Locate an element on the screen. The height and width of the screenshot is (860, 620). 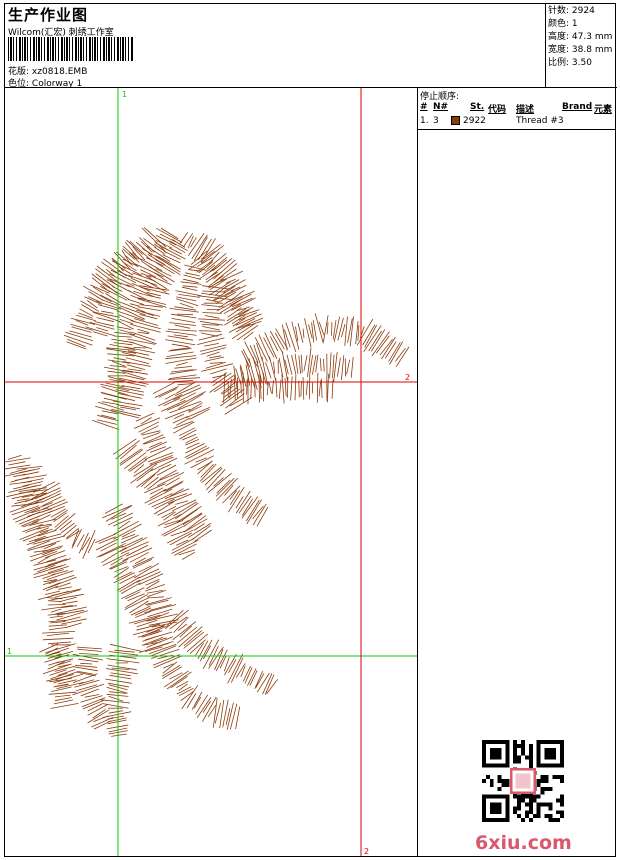
col-index: # is located at coordinates (424, 107).